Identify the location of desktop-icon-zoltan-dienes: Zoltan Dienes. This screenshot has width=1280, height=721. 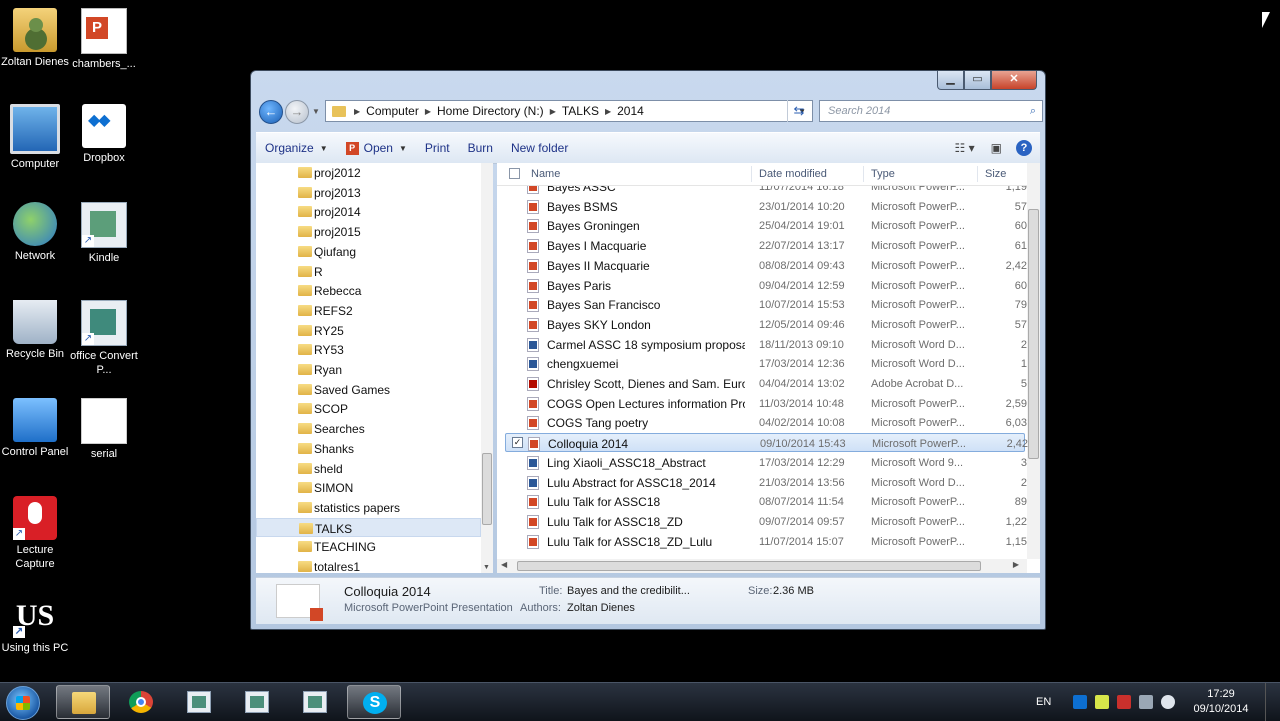
(35, 38).